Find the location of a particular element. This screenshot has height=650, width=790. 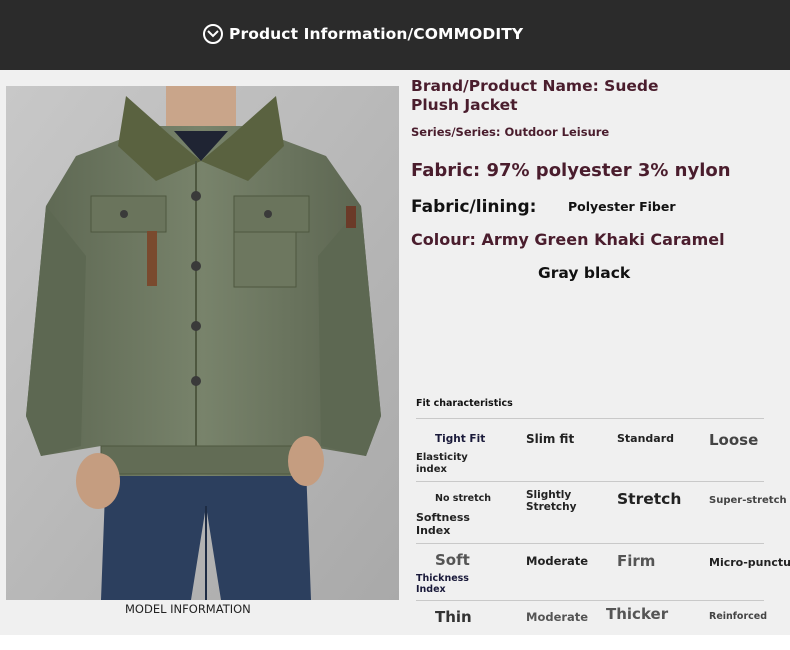

fit-option-slim: Slim fit is located at coordinates (550, 439).